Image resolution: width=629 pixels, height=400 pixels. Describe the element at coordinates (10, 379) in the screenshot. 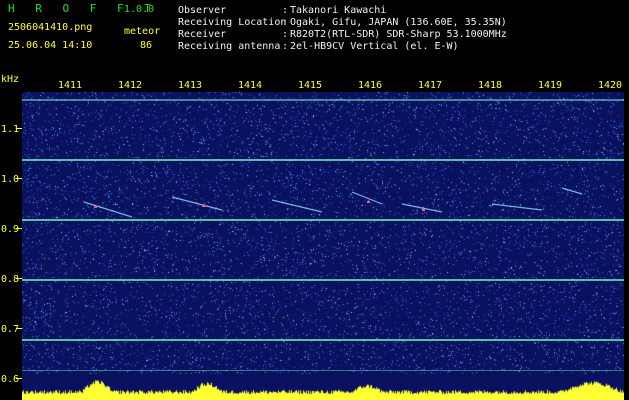

I see `y-tick-label: 0.6` at that location.